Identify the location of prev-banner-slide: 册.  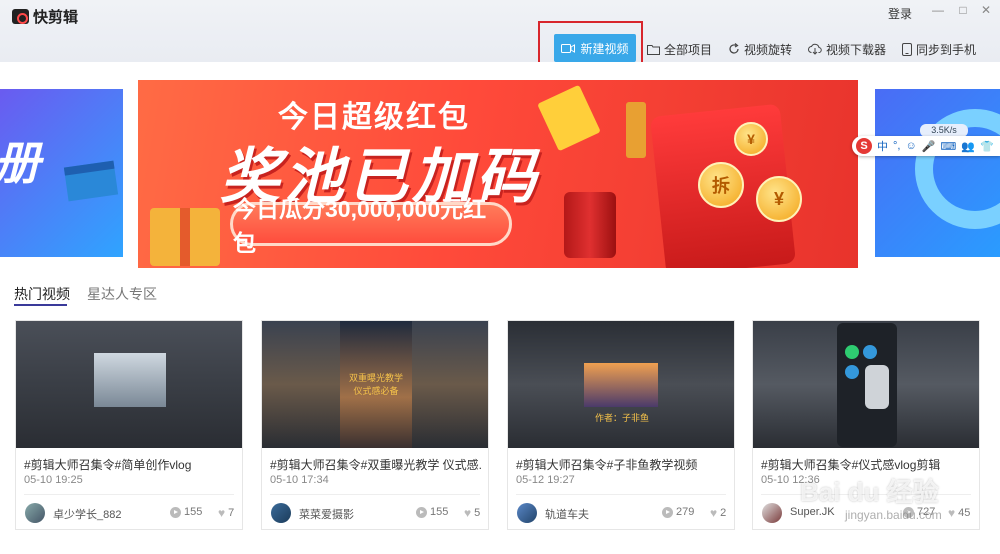
(61, 173).